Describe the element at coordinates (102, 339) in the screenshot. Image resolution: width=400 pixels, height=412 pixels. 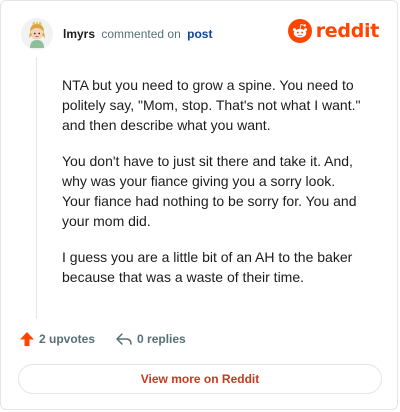
I see `comment-actions: 2 upvotes 0 replies` at that location.